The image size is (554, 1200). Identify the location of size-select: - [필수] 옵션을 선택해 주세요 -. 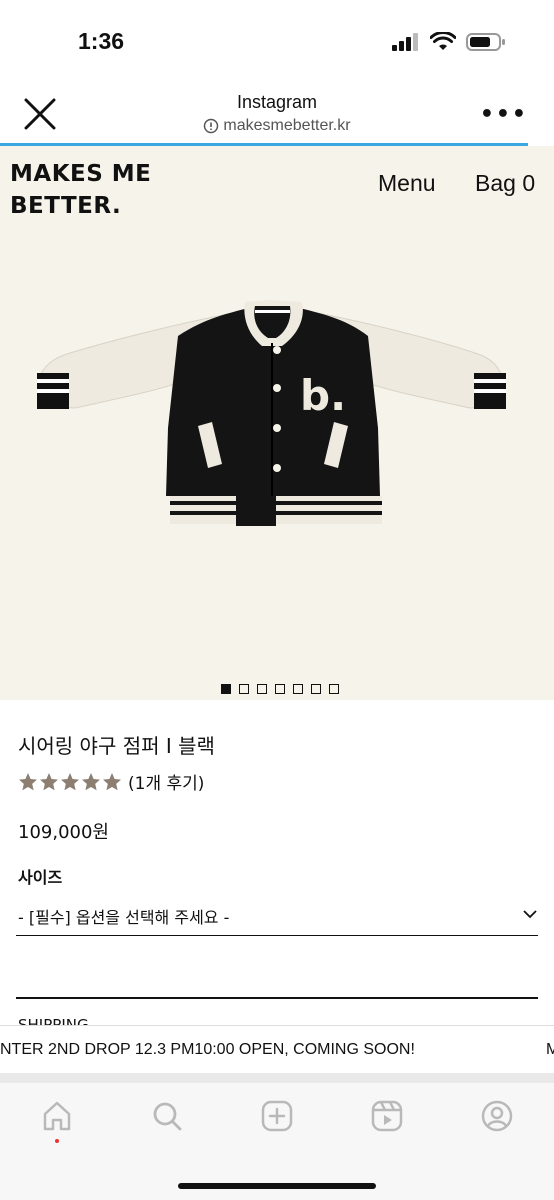
(277, 916).